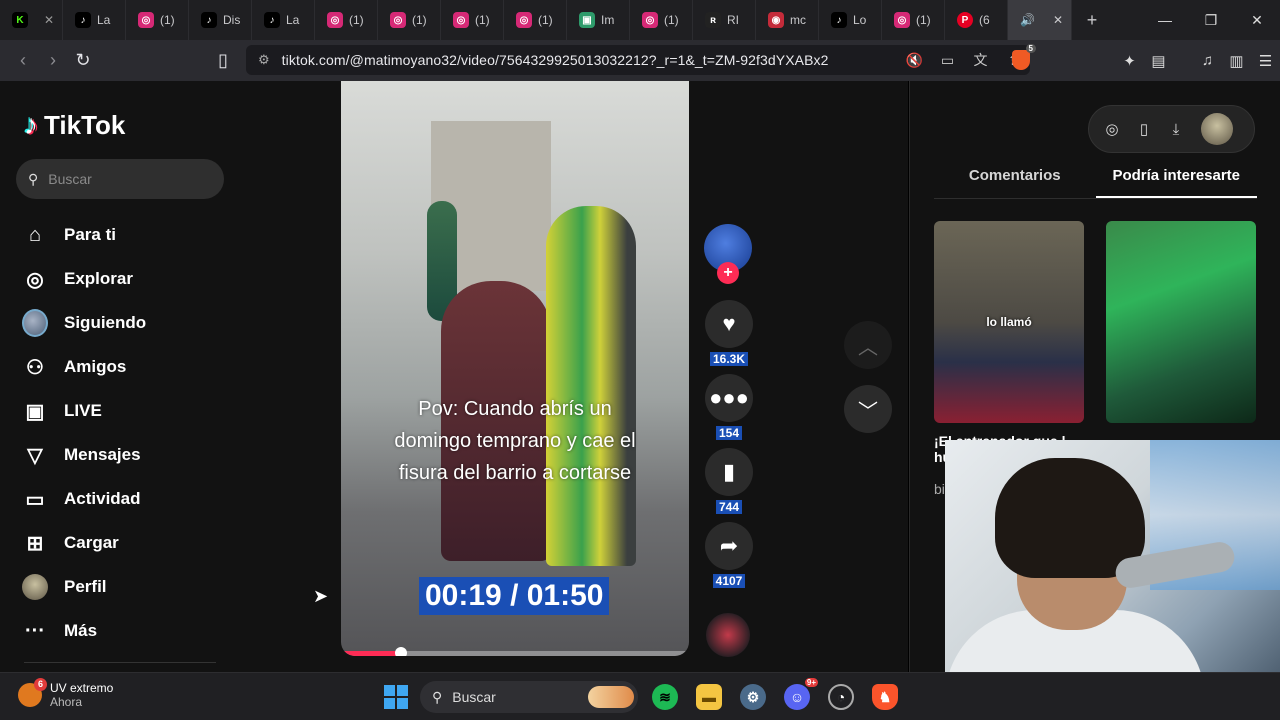  I want to click on back-icon: ‹, so click(23, 60).